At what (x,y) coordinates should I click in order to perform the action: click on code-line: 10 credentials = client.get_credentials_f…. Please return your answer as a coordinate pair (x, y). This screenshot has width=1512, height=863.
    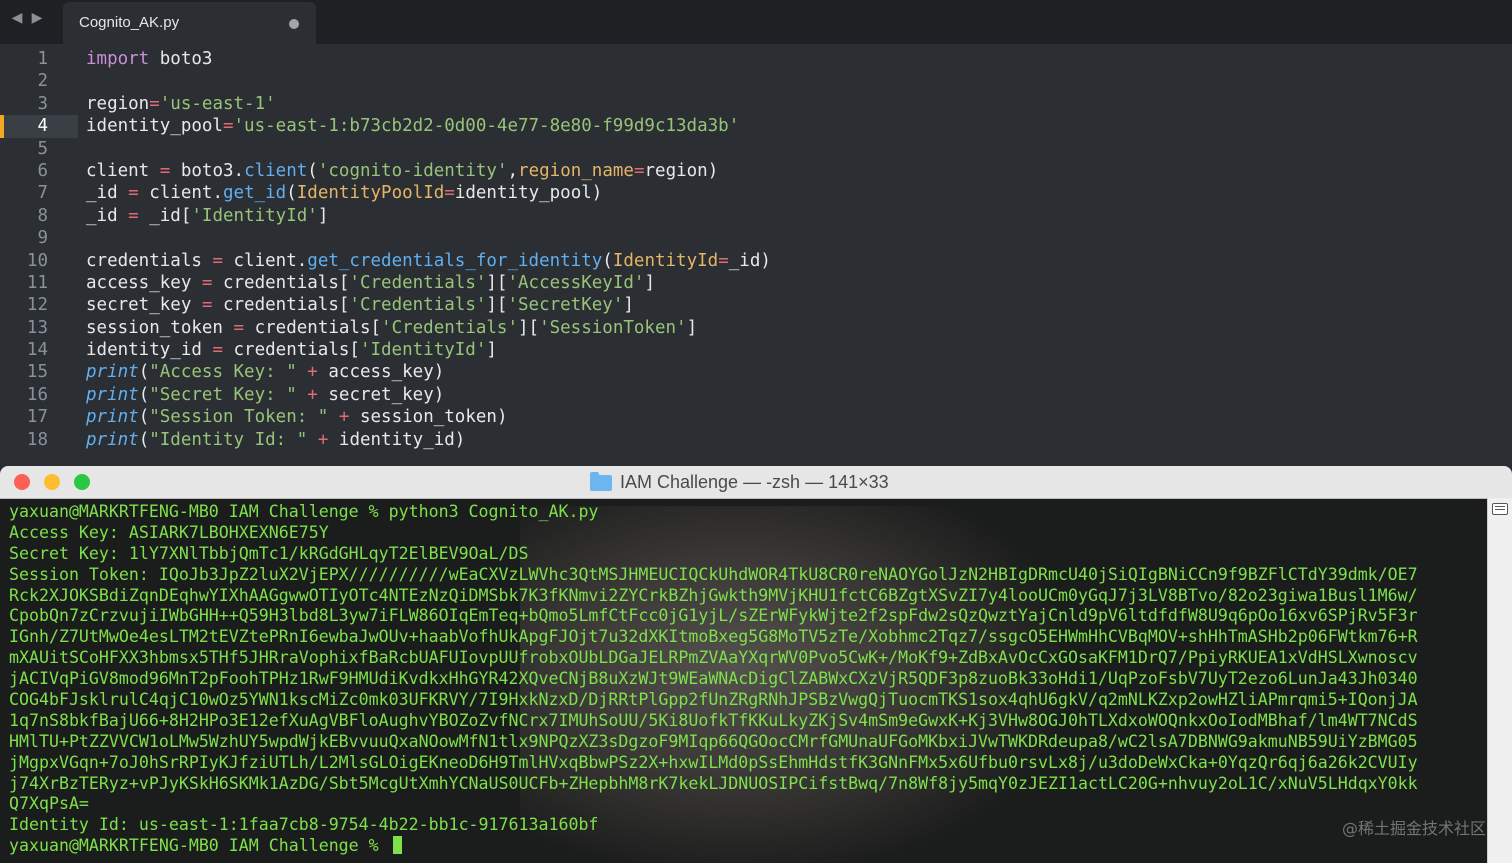
    Looking at the image, I should click on (756, 261).